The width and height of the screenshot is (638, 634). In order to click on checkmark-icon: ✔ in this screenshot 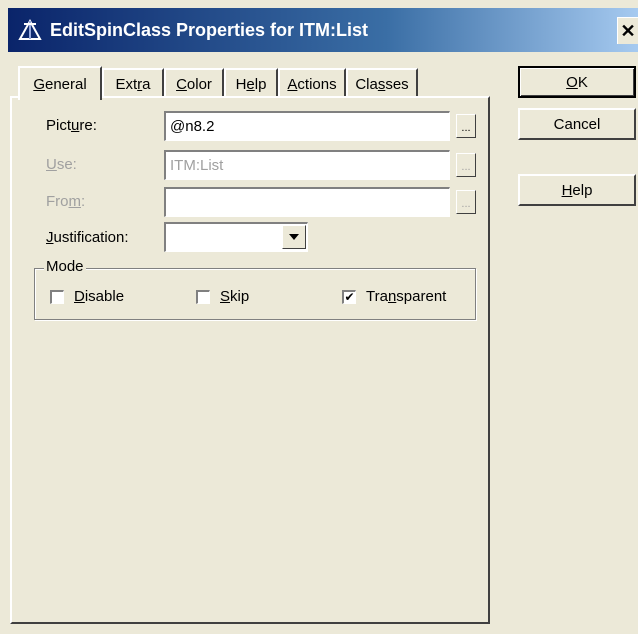, I will do `click(349, 297)`.